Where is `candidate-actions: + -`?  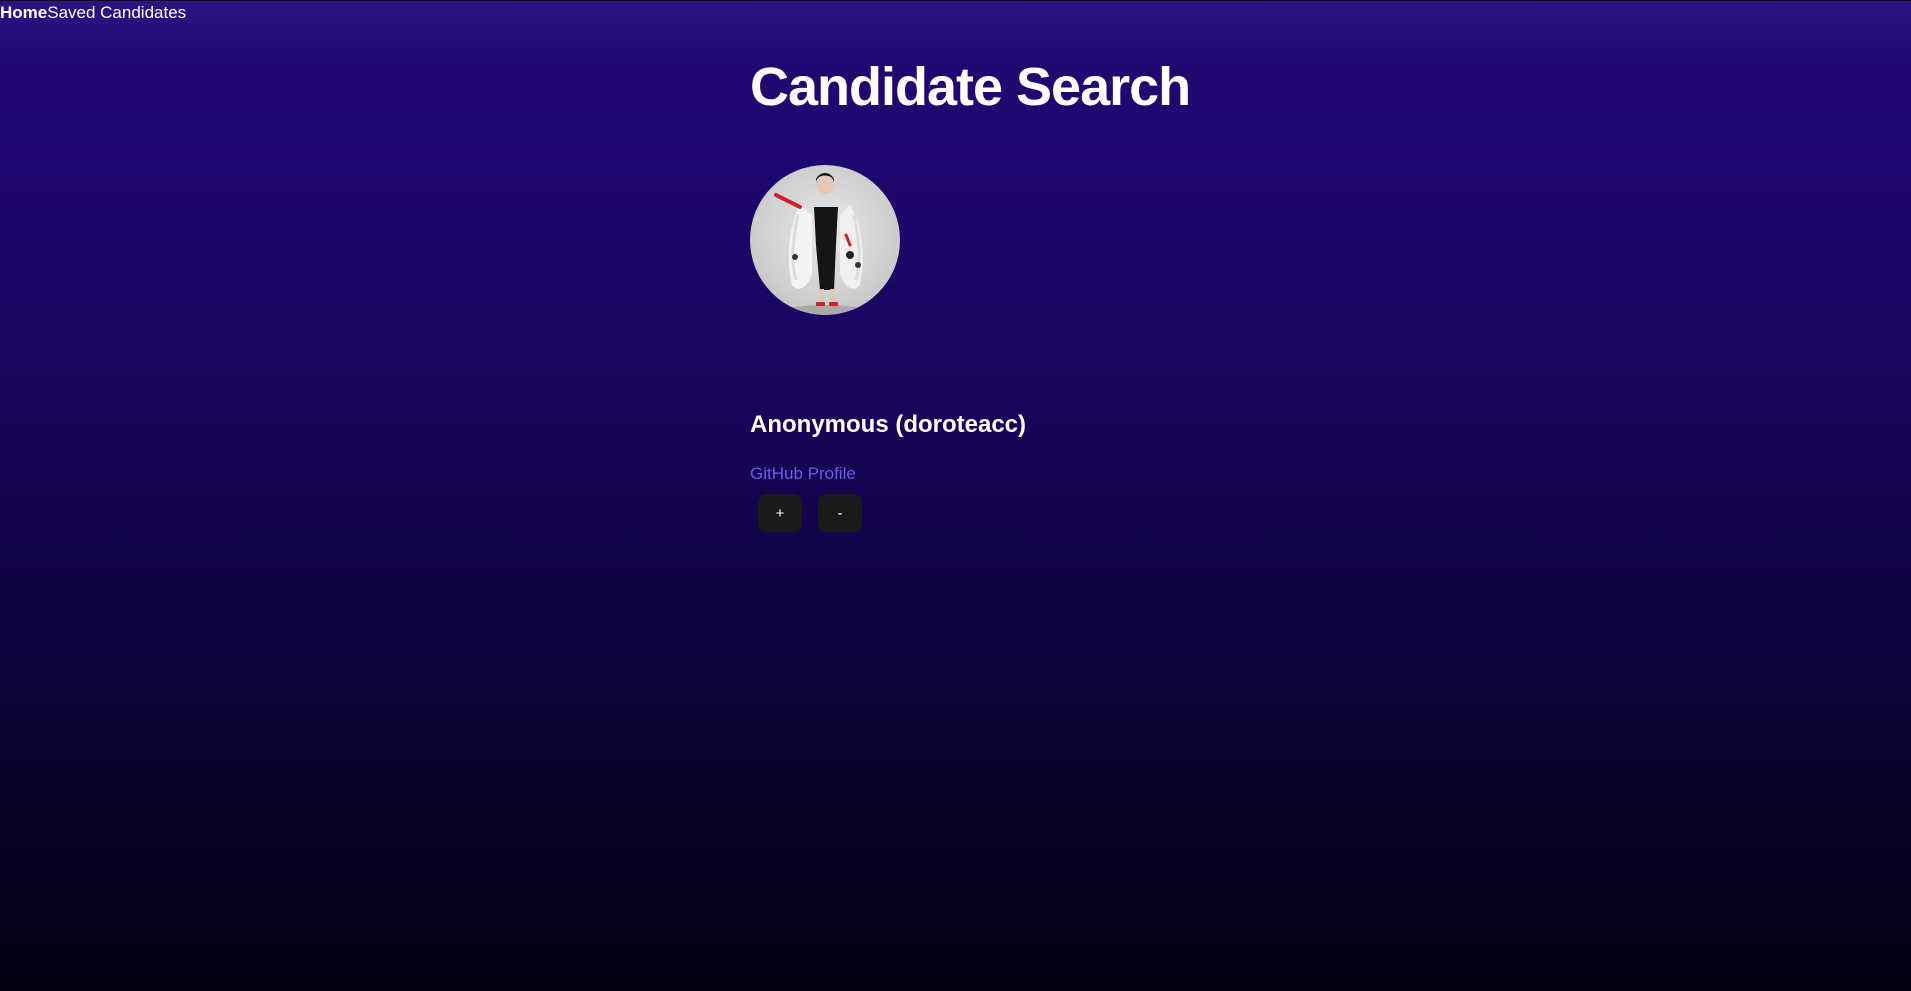 candidate-actions: + - is located at coordinates (810, 513).